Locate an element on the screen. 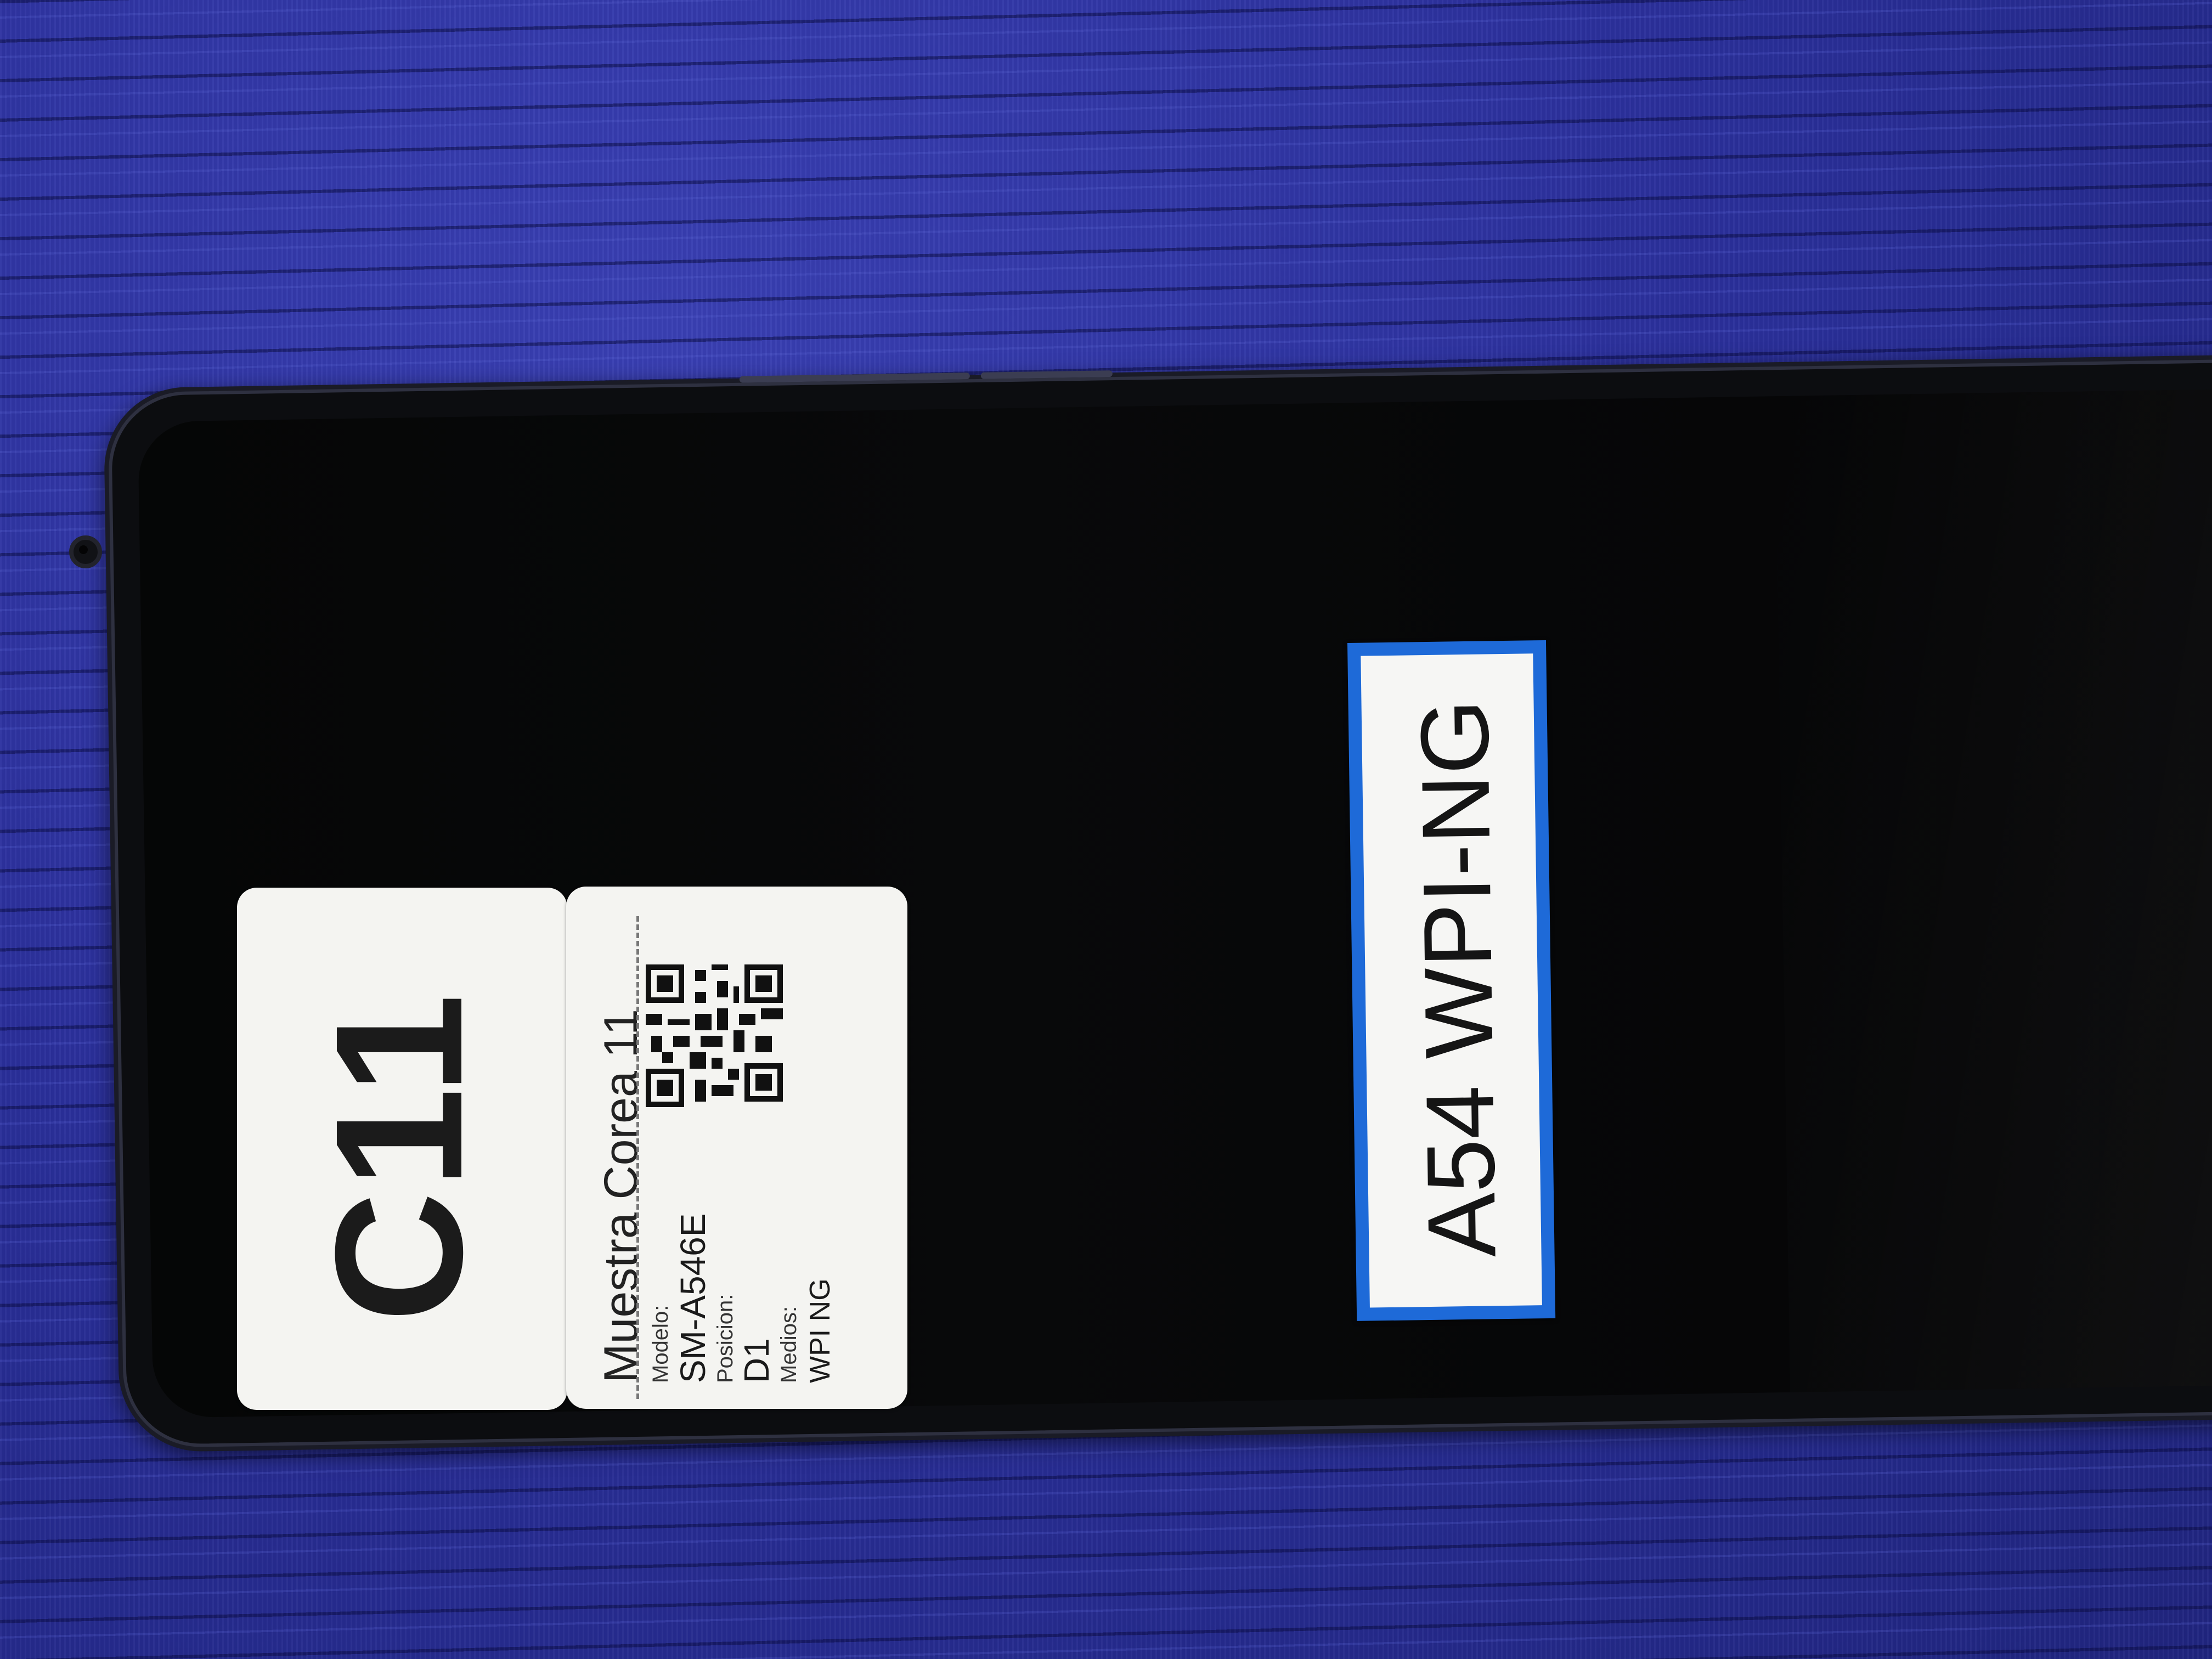 This screenshot has height=1659, width=2212. media-label: Medios: is located at coordinates (789, 1345).